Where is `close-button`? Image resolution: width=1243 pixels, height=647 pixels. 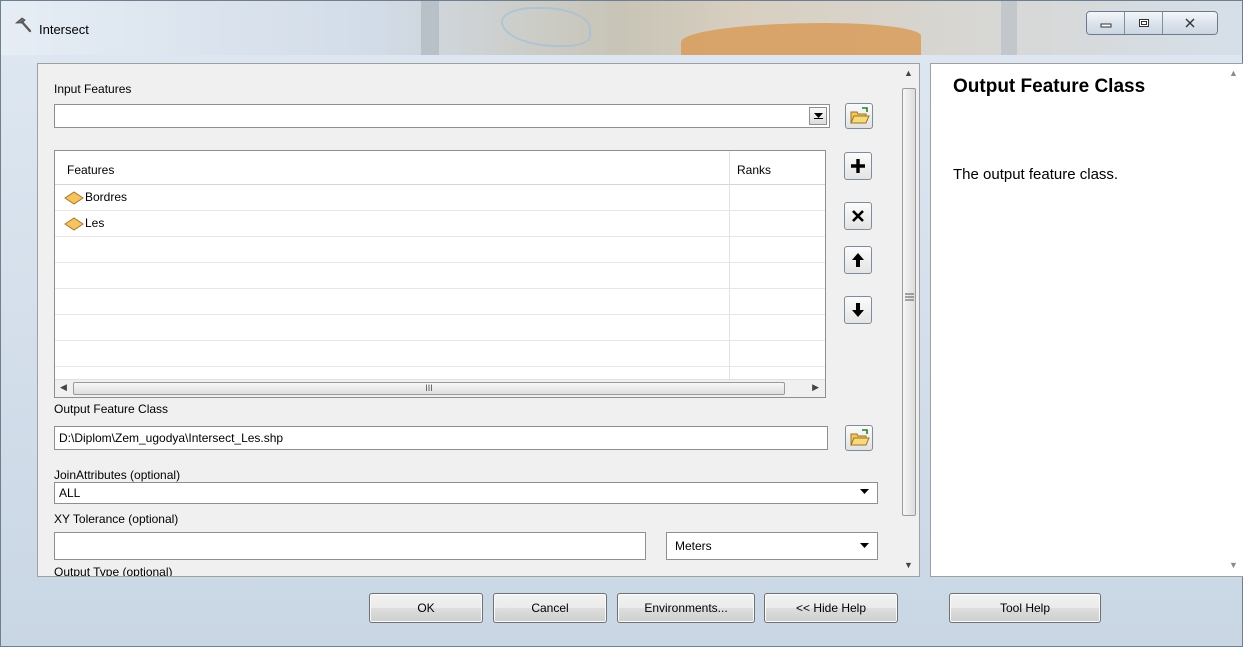 close-button is located at coordinates (1190, 23).